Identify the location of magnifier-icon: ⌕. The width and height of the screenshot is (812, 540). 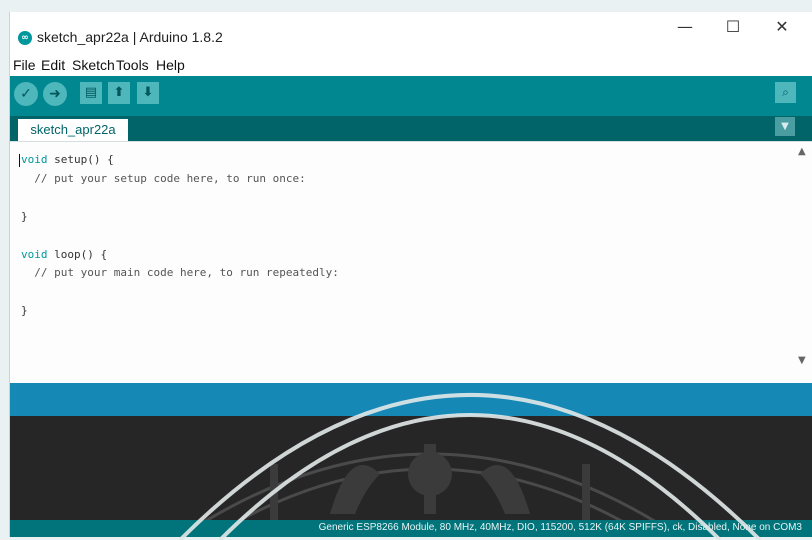
(785, 92).